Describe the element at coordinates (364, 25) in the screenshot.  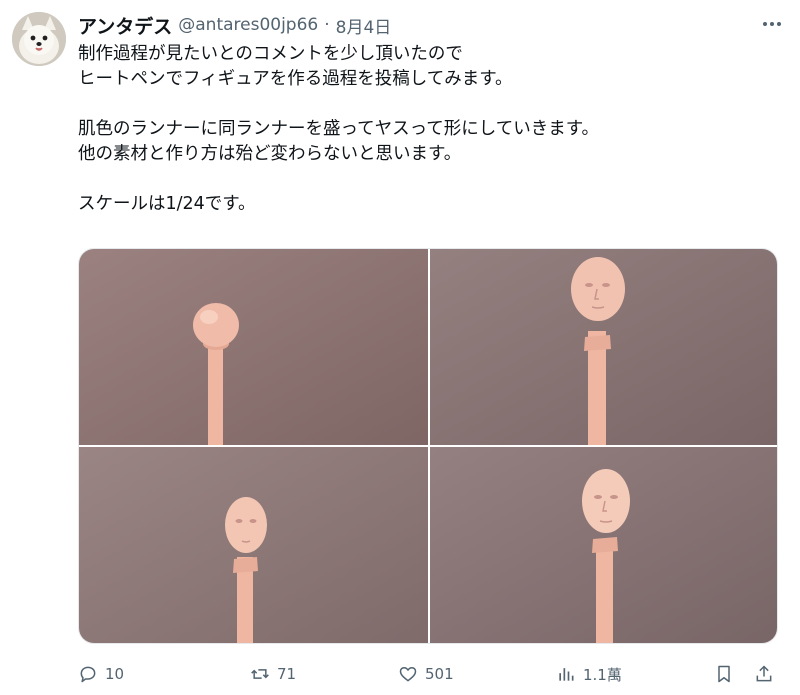
I see `post-date: 8月4日` at that location.